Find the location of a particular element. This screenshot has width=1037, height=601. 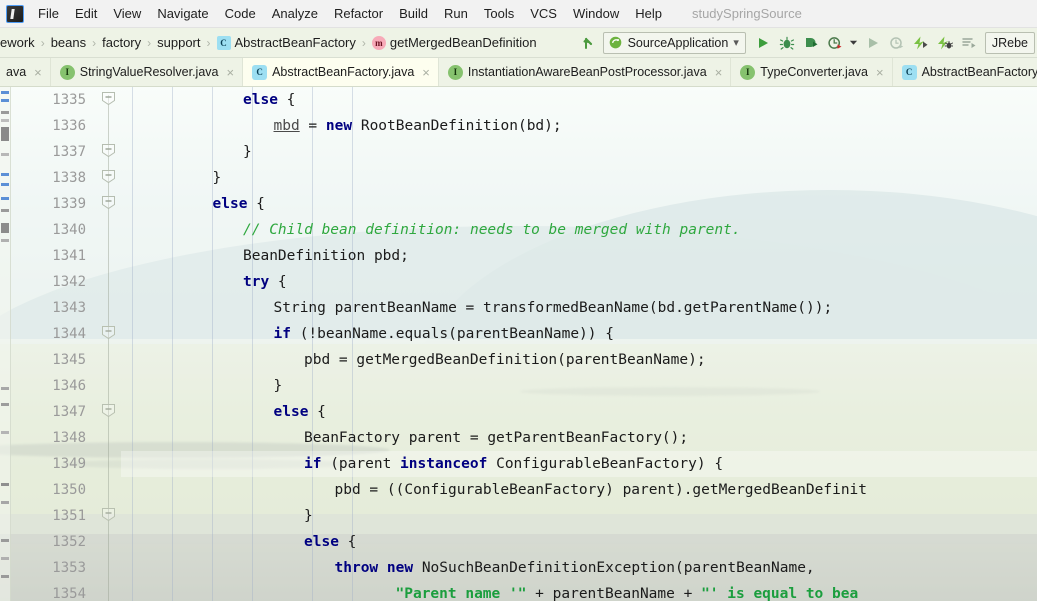

debug-button is located at coordinates (787, 43).